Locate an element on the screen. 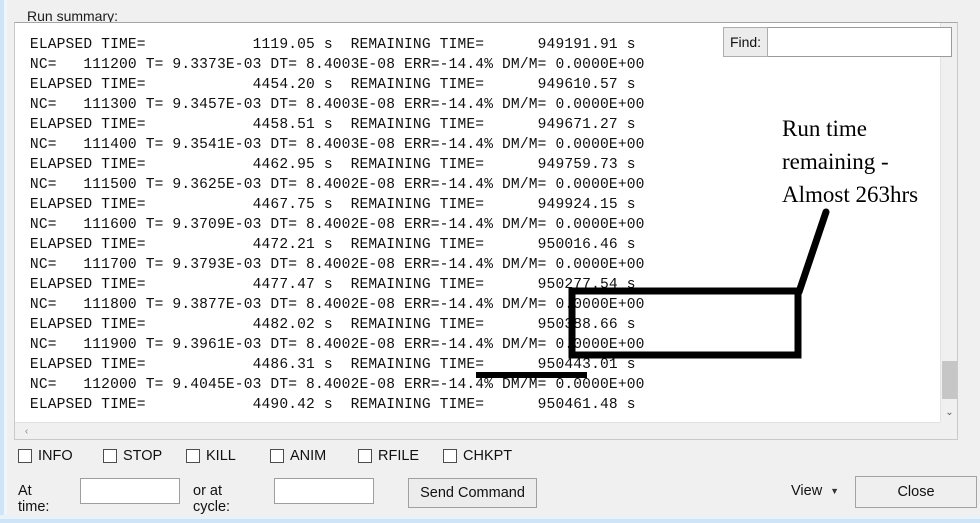  checkbox-label: ANIM is located at coordinates (308, 456).